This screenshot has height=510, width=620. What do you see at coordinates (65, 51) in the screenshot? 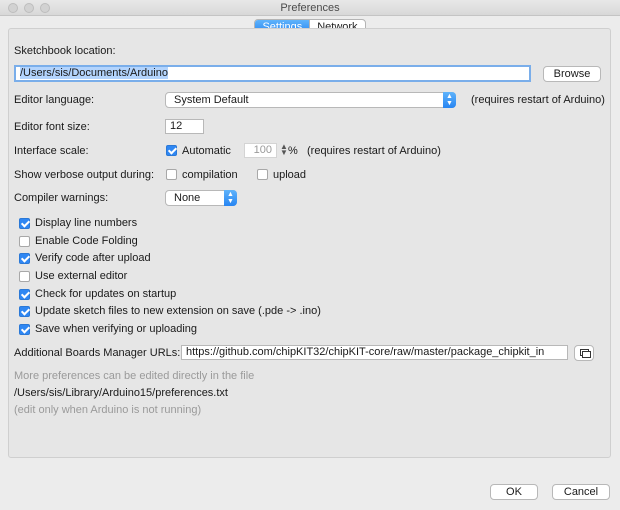
I see `sketchbook-label: Sketchbook location:` at bounding box center [65, 51].